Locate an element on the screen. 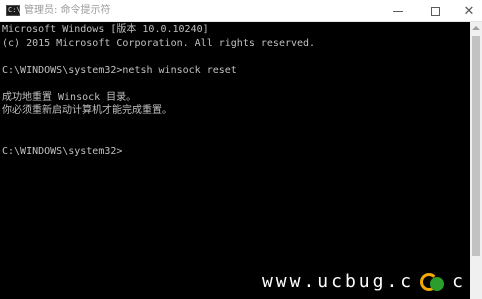 The image size is (482, 299). close-icon: ✕ is located at coordinates (469, 11).